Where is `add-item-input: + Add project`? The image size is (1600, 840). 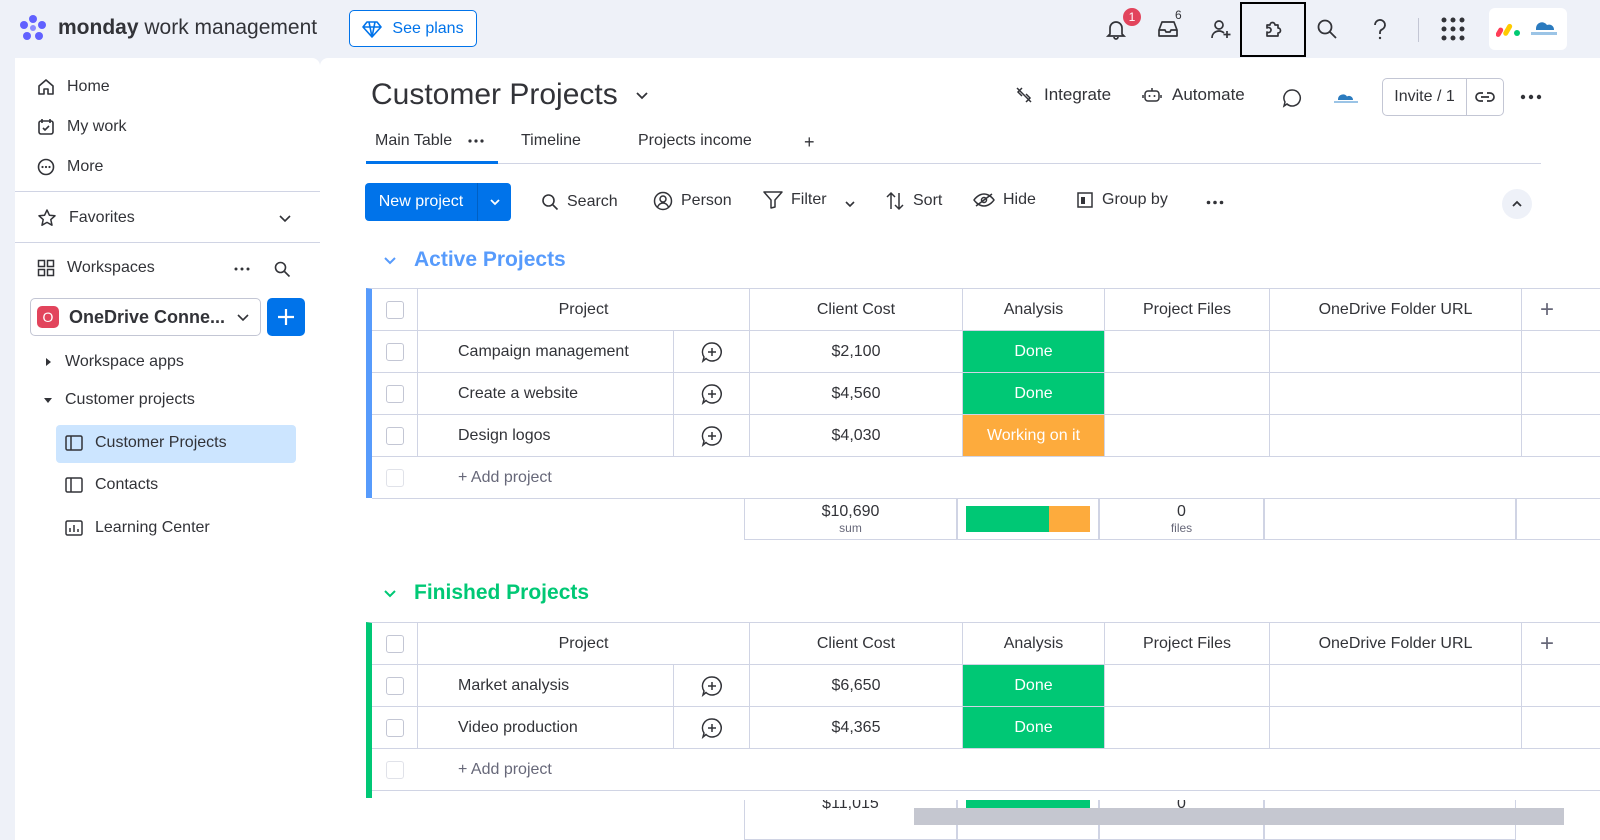
add-item-input: + Add project is located at coordinates (618, 477).